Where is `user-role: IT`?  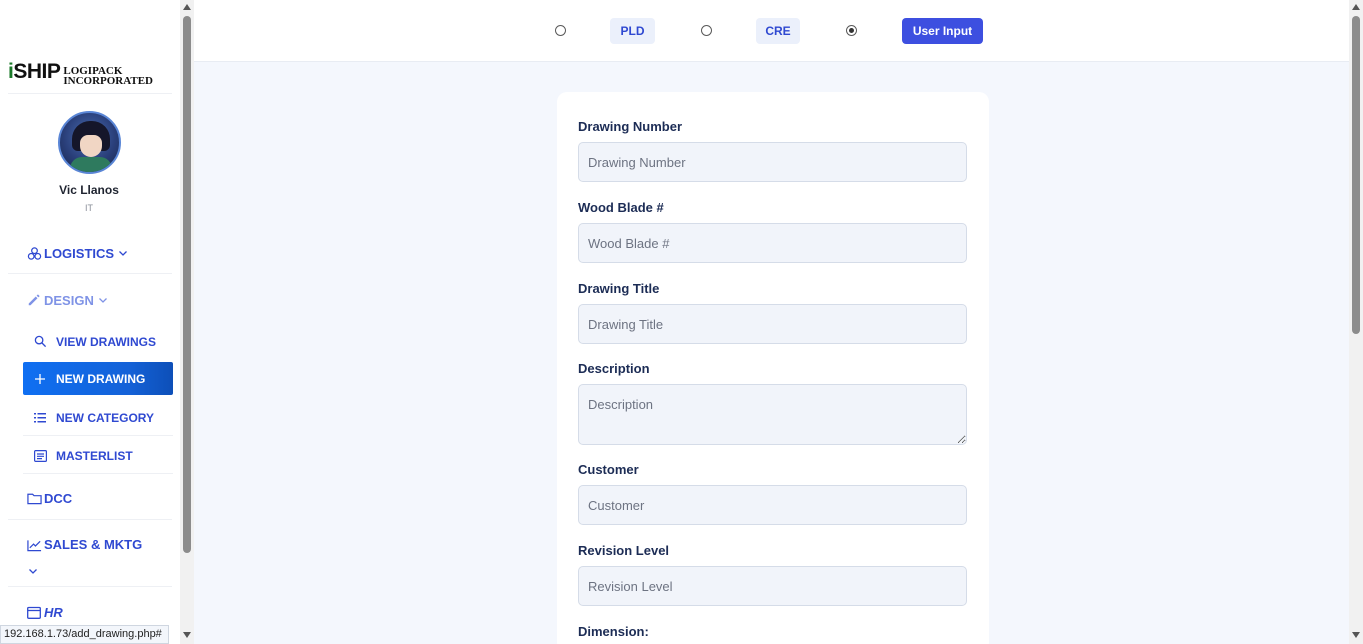 user-role: IT is located at coordinates (89, 208).